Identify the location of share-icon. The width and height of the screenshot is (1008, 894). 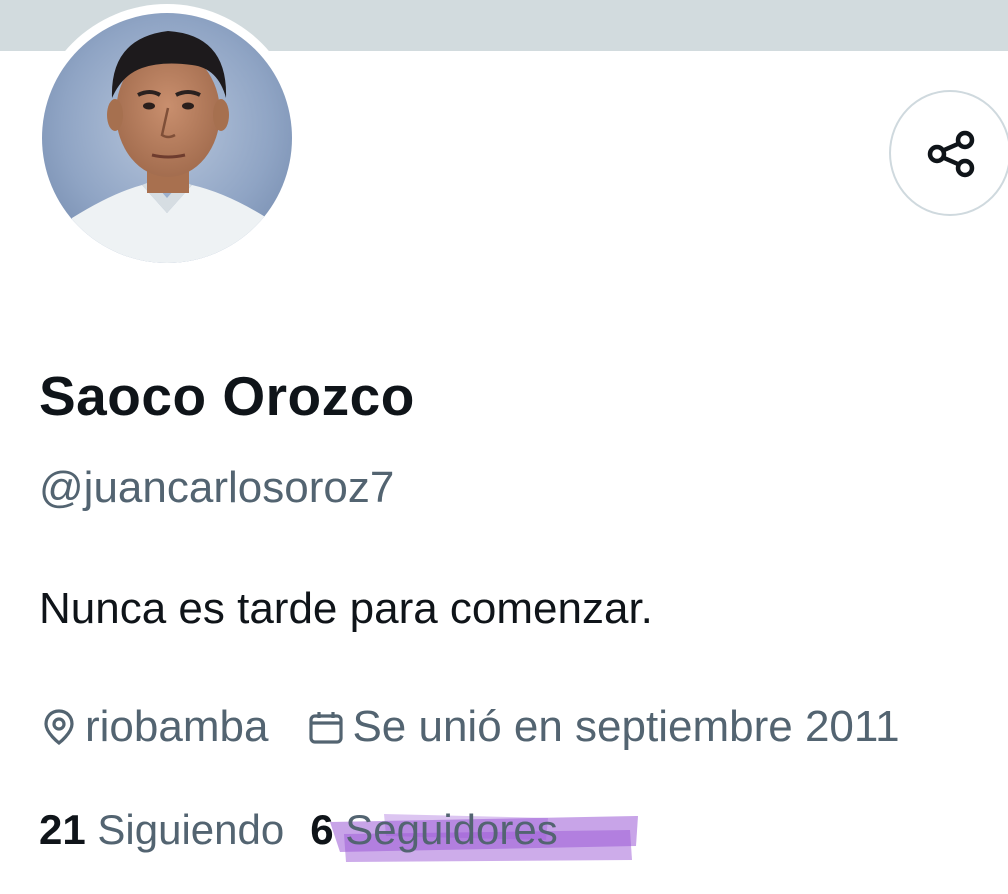
(951, 154).